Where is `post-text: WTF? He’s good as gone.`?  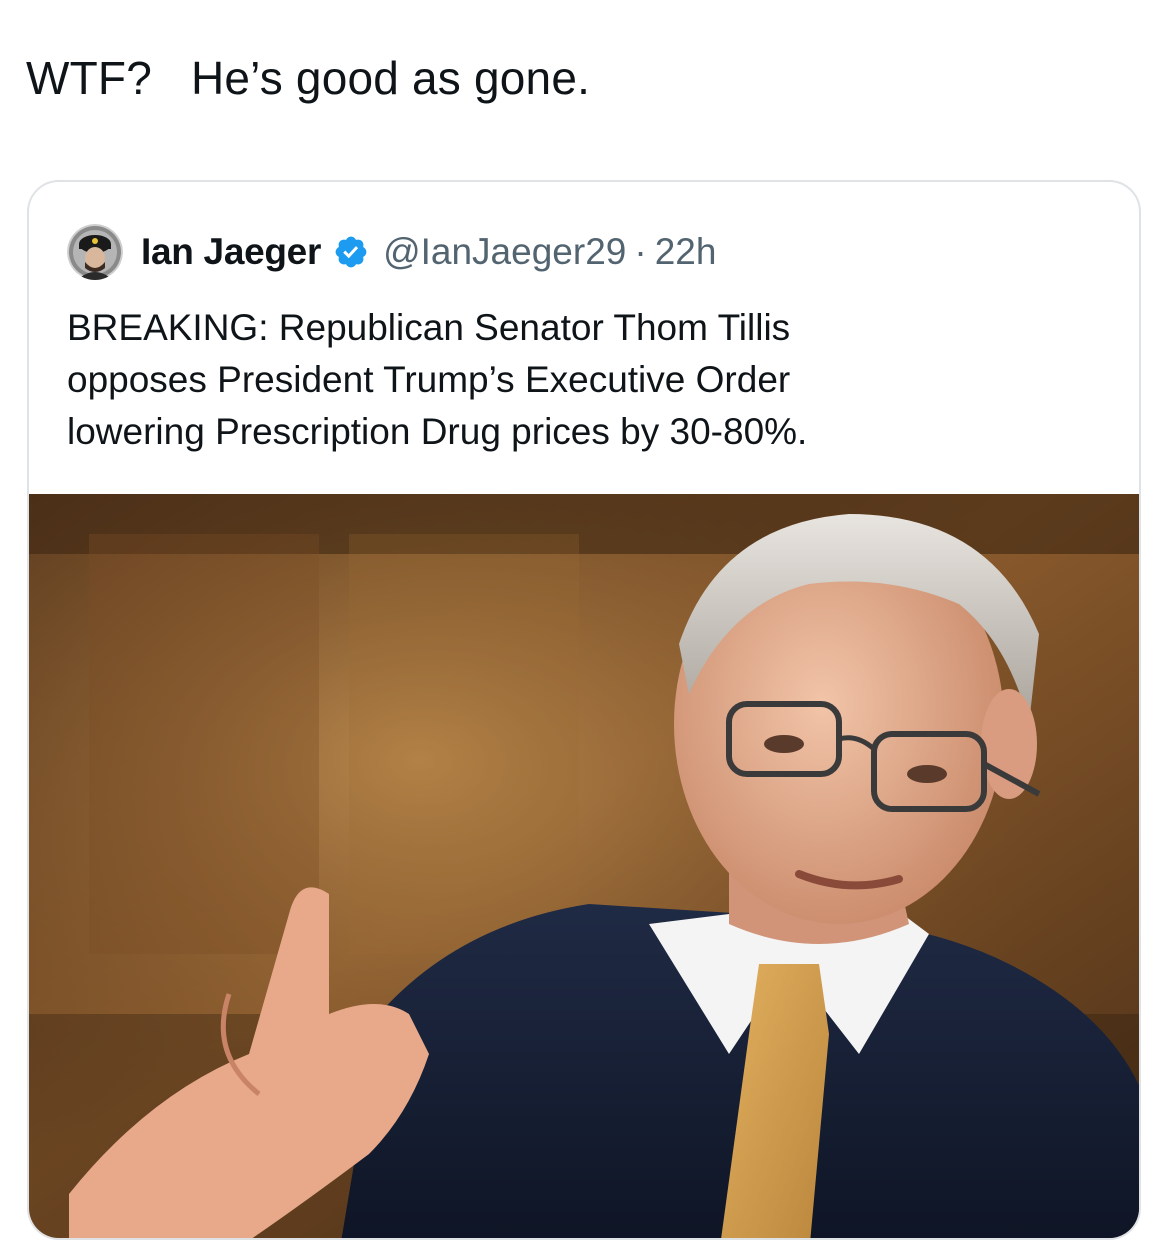
post-text: WTF? He’s good as gone. is located at coordinates (308, 78).